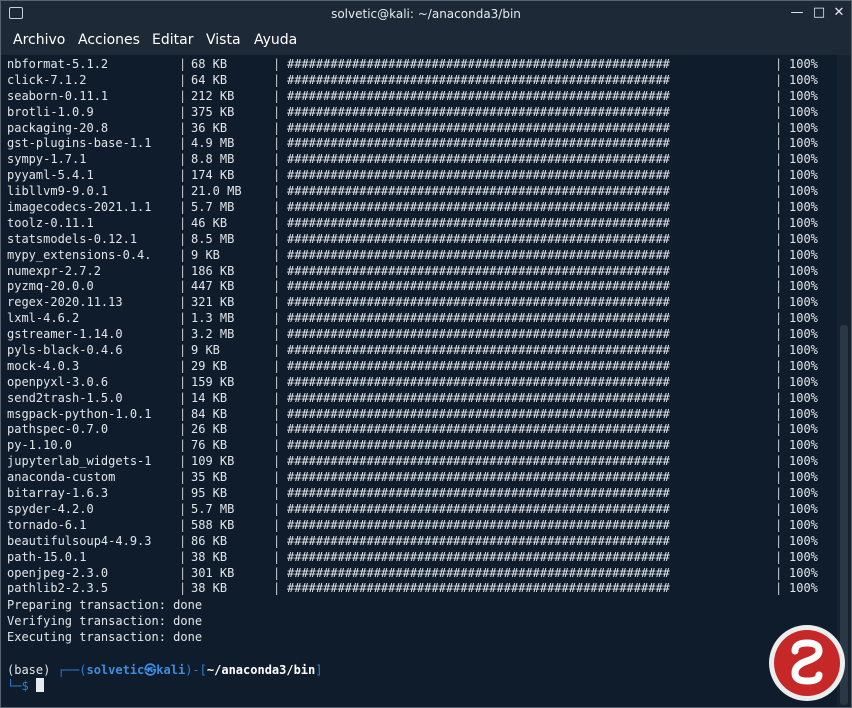 The width and height of the screenshot is (852, 708). Describe the element at coordinates (47, 556) in the screenshot. I see `package-name: path-15.0.1` at that location.